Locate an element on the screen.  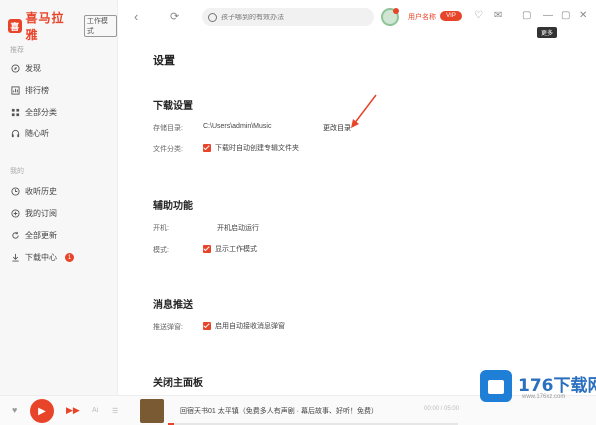
track-time: 00:00 / 05:00 is located at coordinates (442, 409).